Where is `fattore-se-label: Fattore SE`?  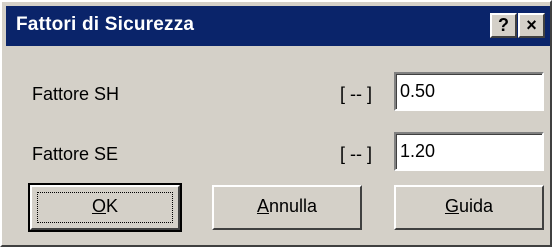
fattore-se-label: Fattore SE is located at coordinates (75, 154).